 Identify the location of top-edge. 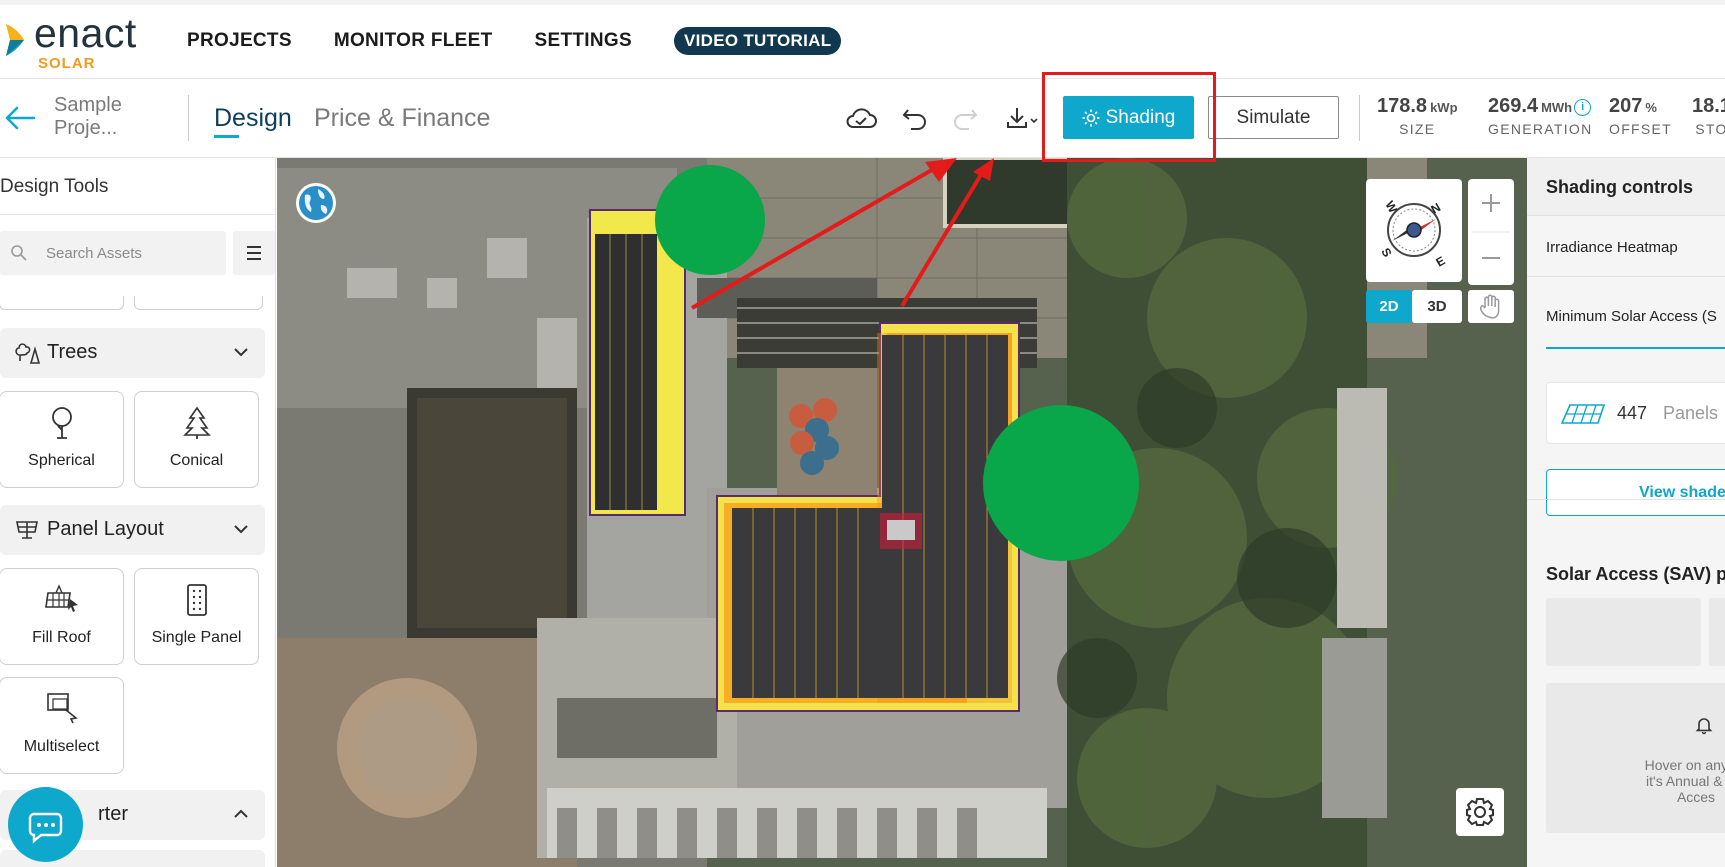
(862, 2).